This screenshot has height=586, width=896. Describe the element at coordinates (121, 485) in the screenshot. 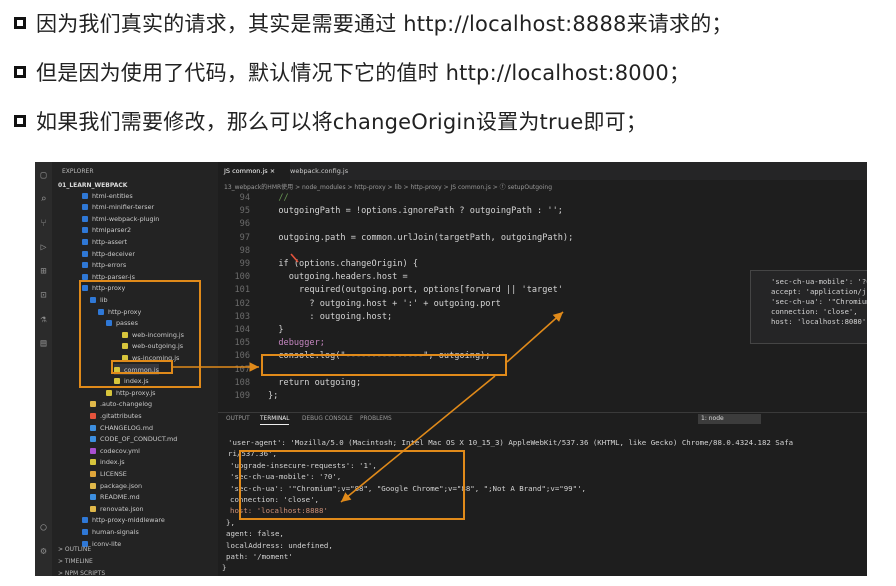

I see `tree-item-label: package.json` at that location.